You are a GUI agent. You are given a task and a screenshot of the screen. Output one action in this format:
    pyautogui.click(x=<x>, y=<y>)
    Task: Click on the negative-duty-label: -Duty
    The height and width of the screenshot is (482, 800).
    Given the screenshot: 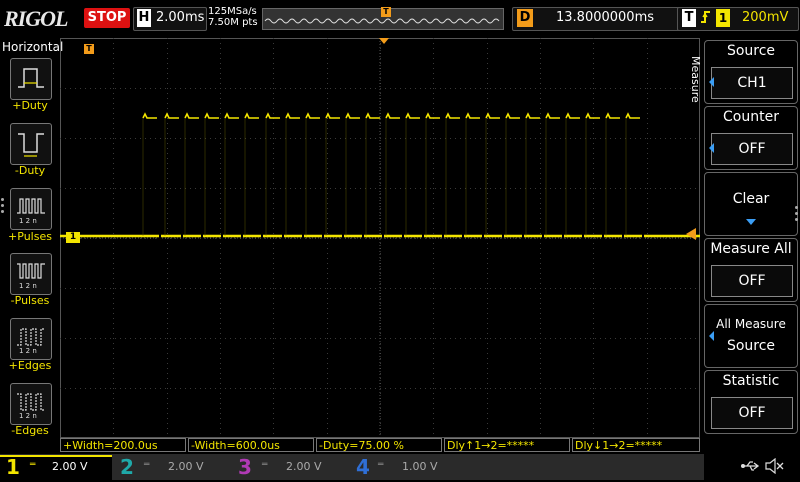 What is the action you would take?
    pyautogui.click(x=30, y=170)
    